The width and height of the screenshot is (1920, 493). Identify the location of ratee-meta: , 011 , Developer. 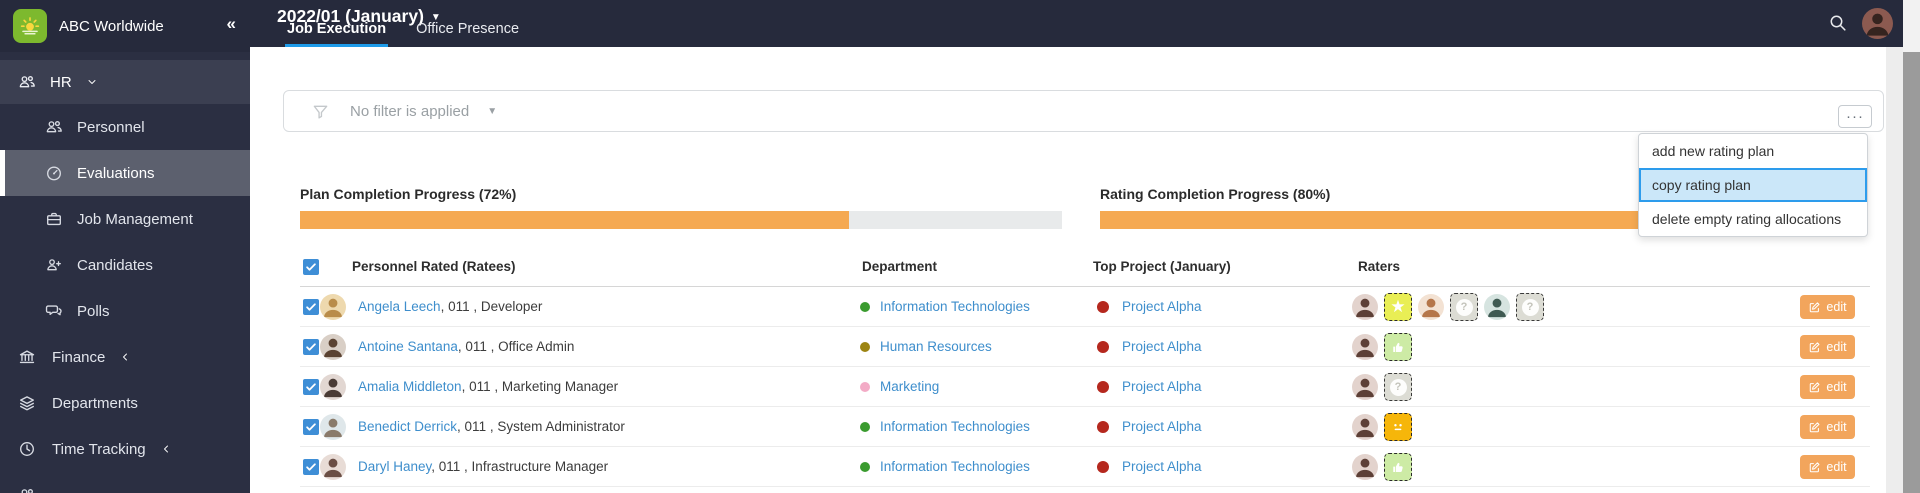
(491, 306).